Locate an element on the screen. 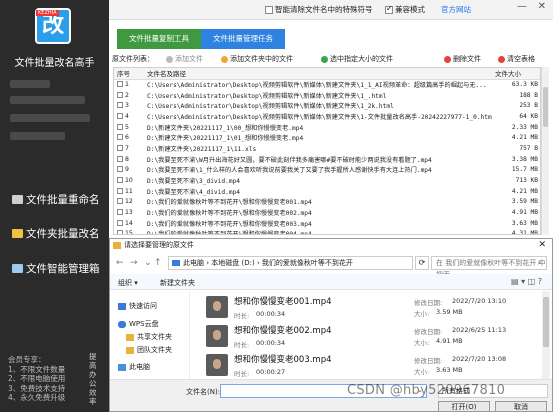 This screenshot has height=412, width=553. special-chars-checkbox is located at coordinates (269, 9).